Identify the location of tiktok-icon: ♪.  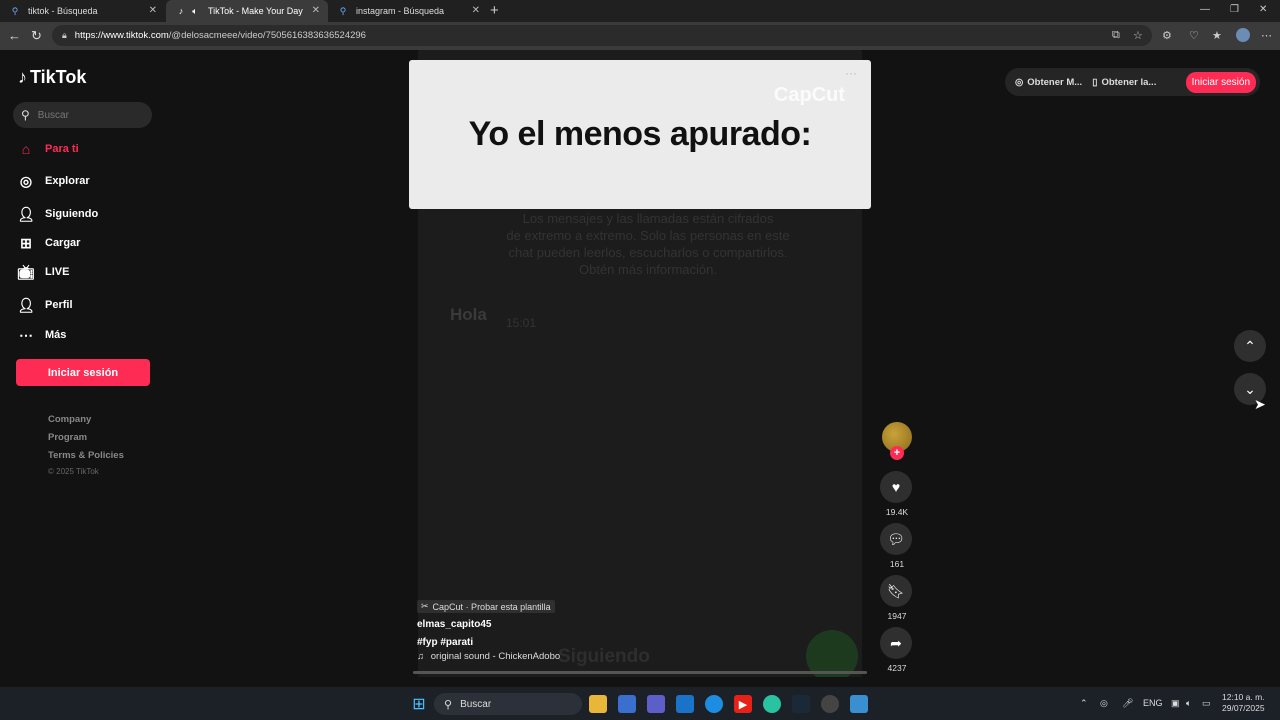
(181, 11).